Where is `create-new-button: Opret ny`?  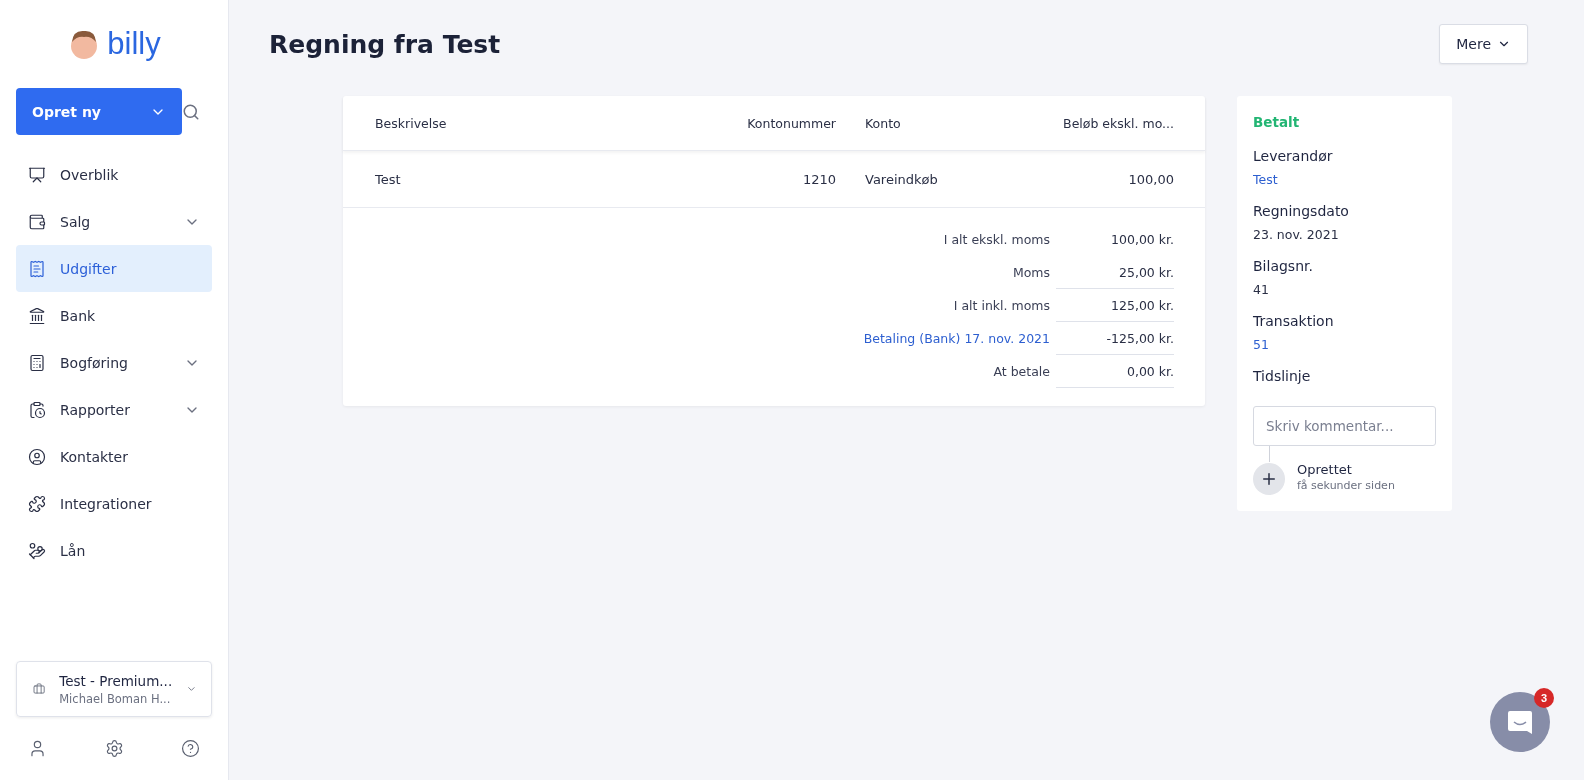
create-new-button: Opret ny is located at coordinates (99, 111).